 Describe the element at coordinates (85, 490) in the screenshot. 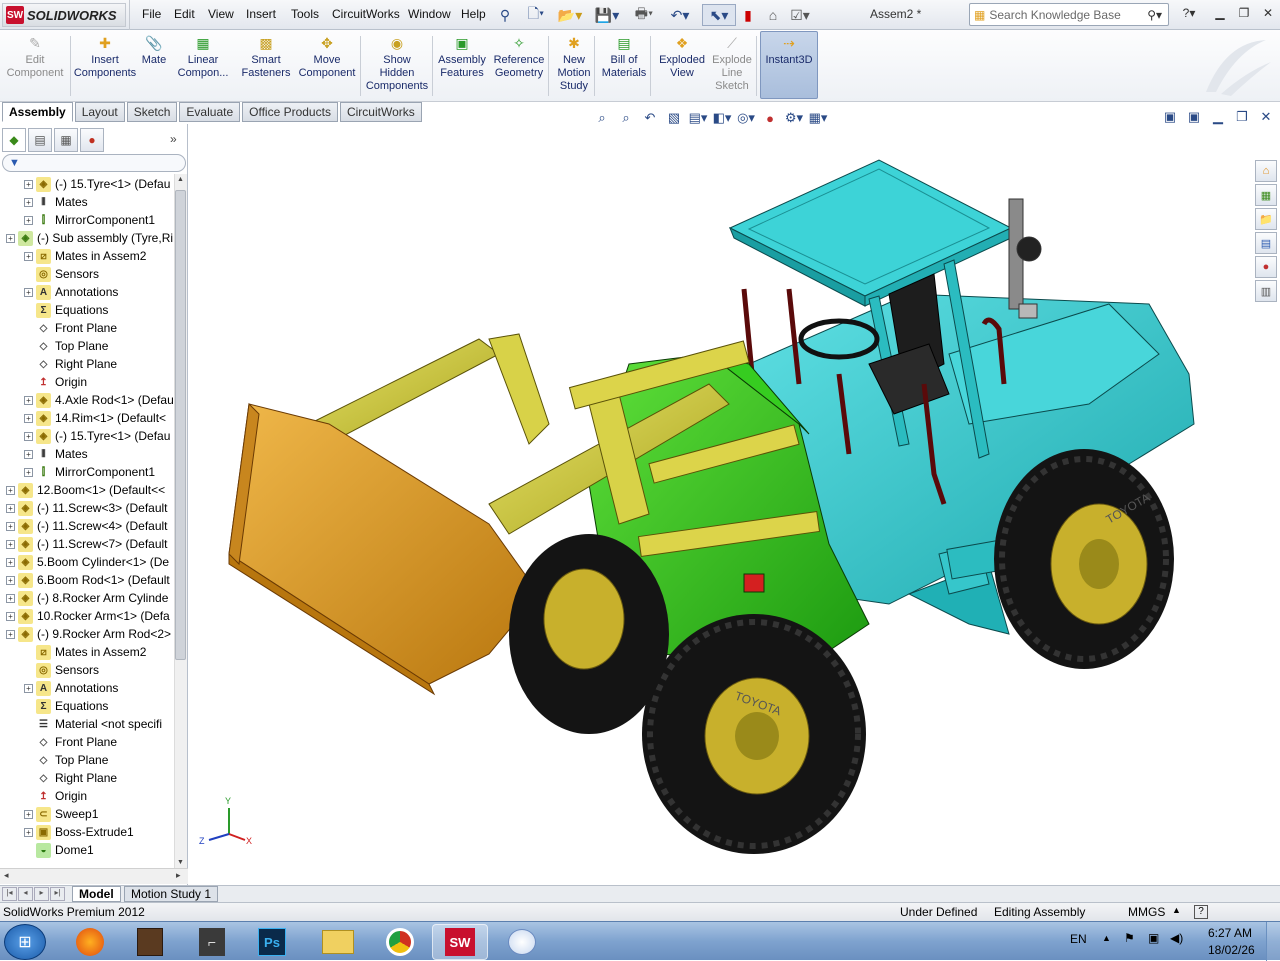

I see `tree-node: + ◈ 12.Boom<1> (Default<<` at that location.